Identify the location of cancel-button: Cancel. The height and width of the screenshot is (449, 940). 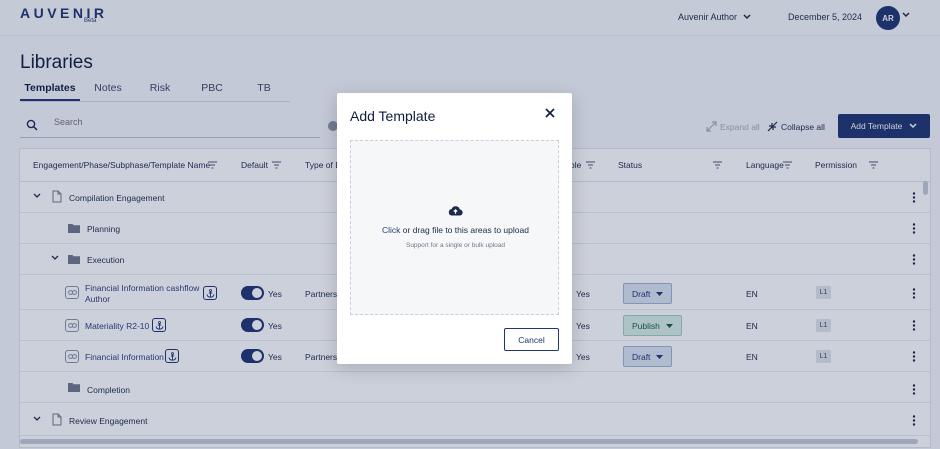
(531, 339).